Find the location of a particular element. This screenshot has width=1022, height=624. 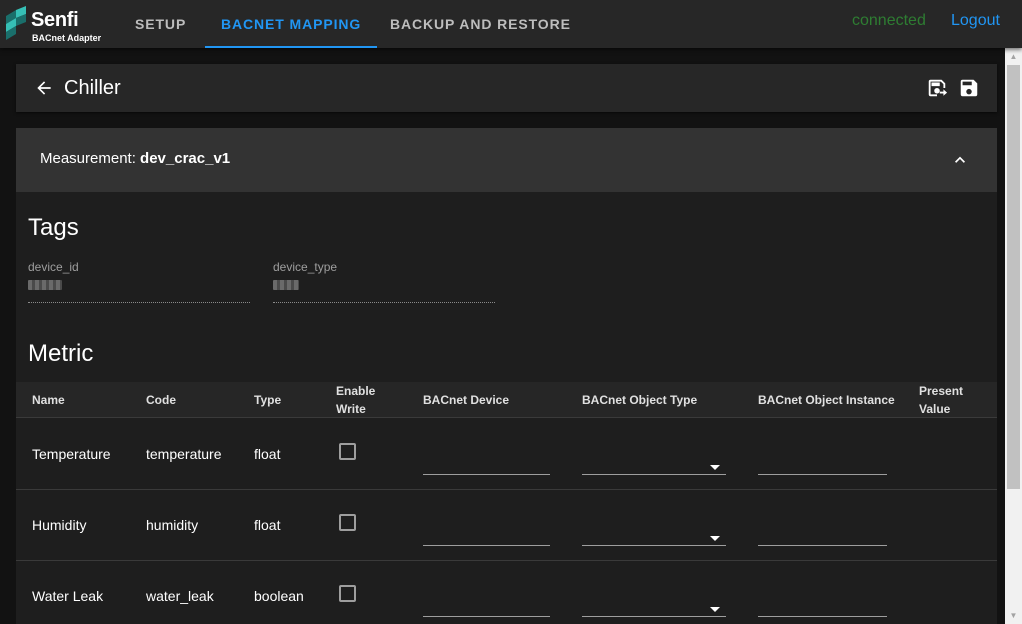

metric-name: Humidity is located at coordinates (59, 525).